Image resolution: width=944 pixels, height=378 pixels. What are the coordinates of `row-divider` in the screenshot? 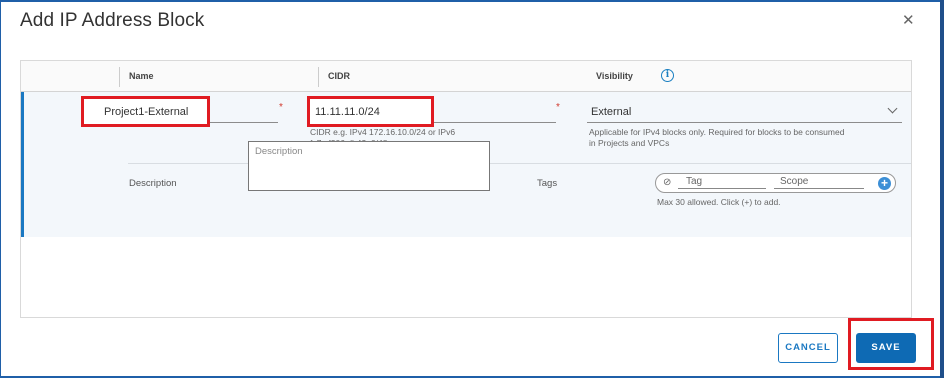 It's located at (519, 163).